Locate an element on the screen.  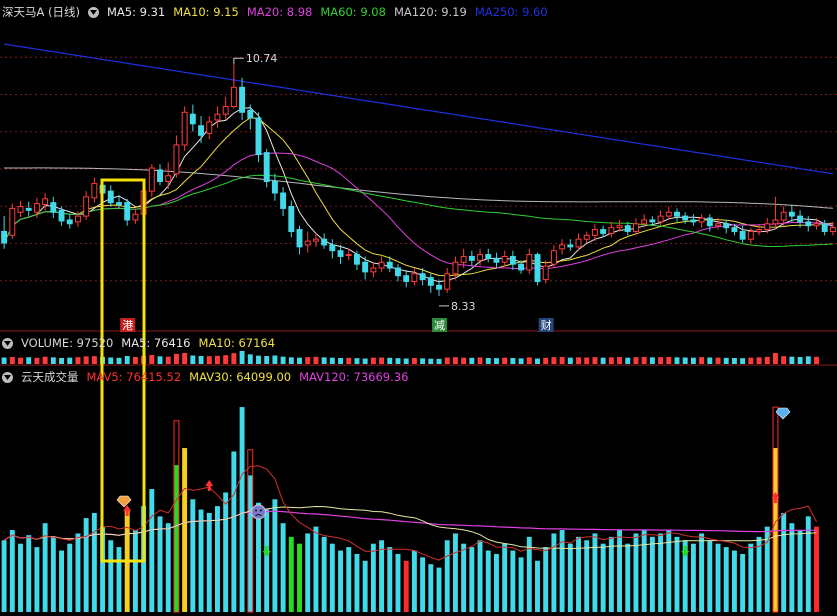
volume-strip is located at coordinates (410, 357).